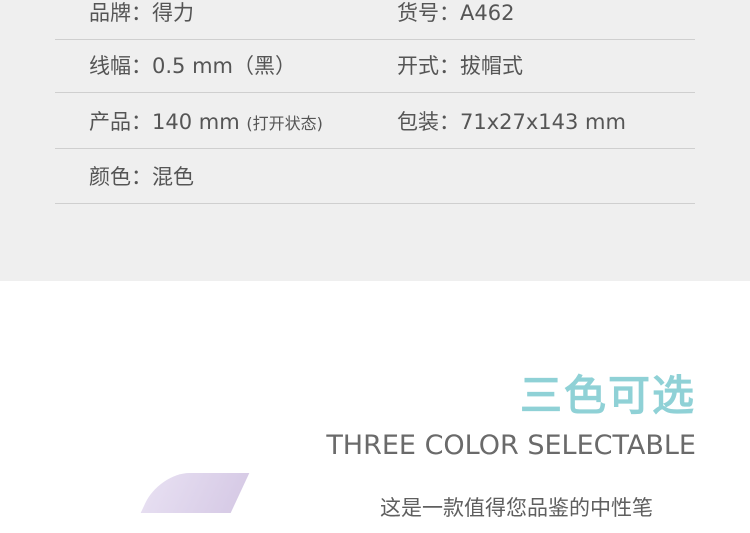 This screenshot has height=533, width=750. I want to click on spec-value: A462, so click(487, 13).